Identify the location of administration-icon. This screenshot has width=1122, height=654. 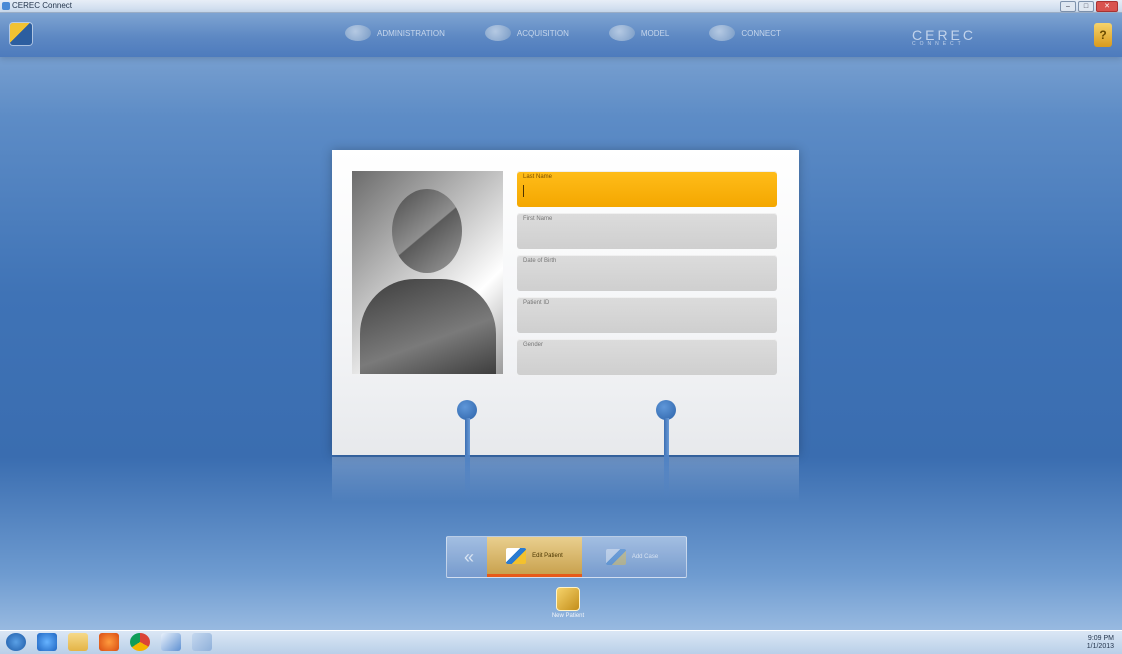
(358, 33).